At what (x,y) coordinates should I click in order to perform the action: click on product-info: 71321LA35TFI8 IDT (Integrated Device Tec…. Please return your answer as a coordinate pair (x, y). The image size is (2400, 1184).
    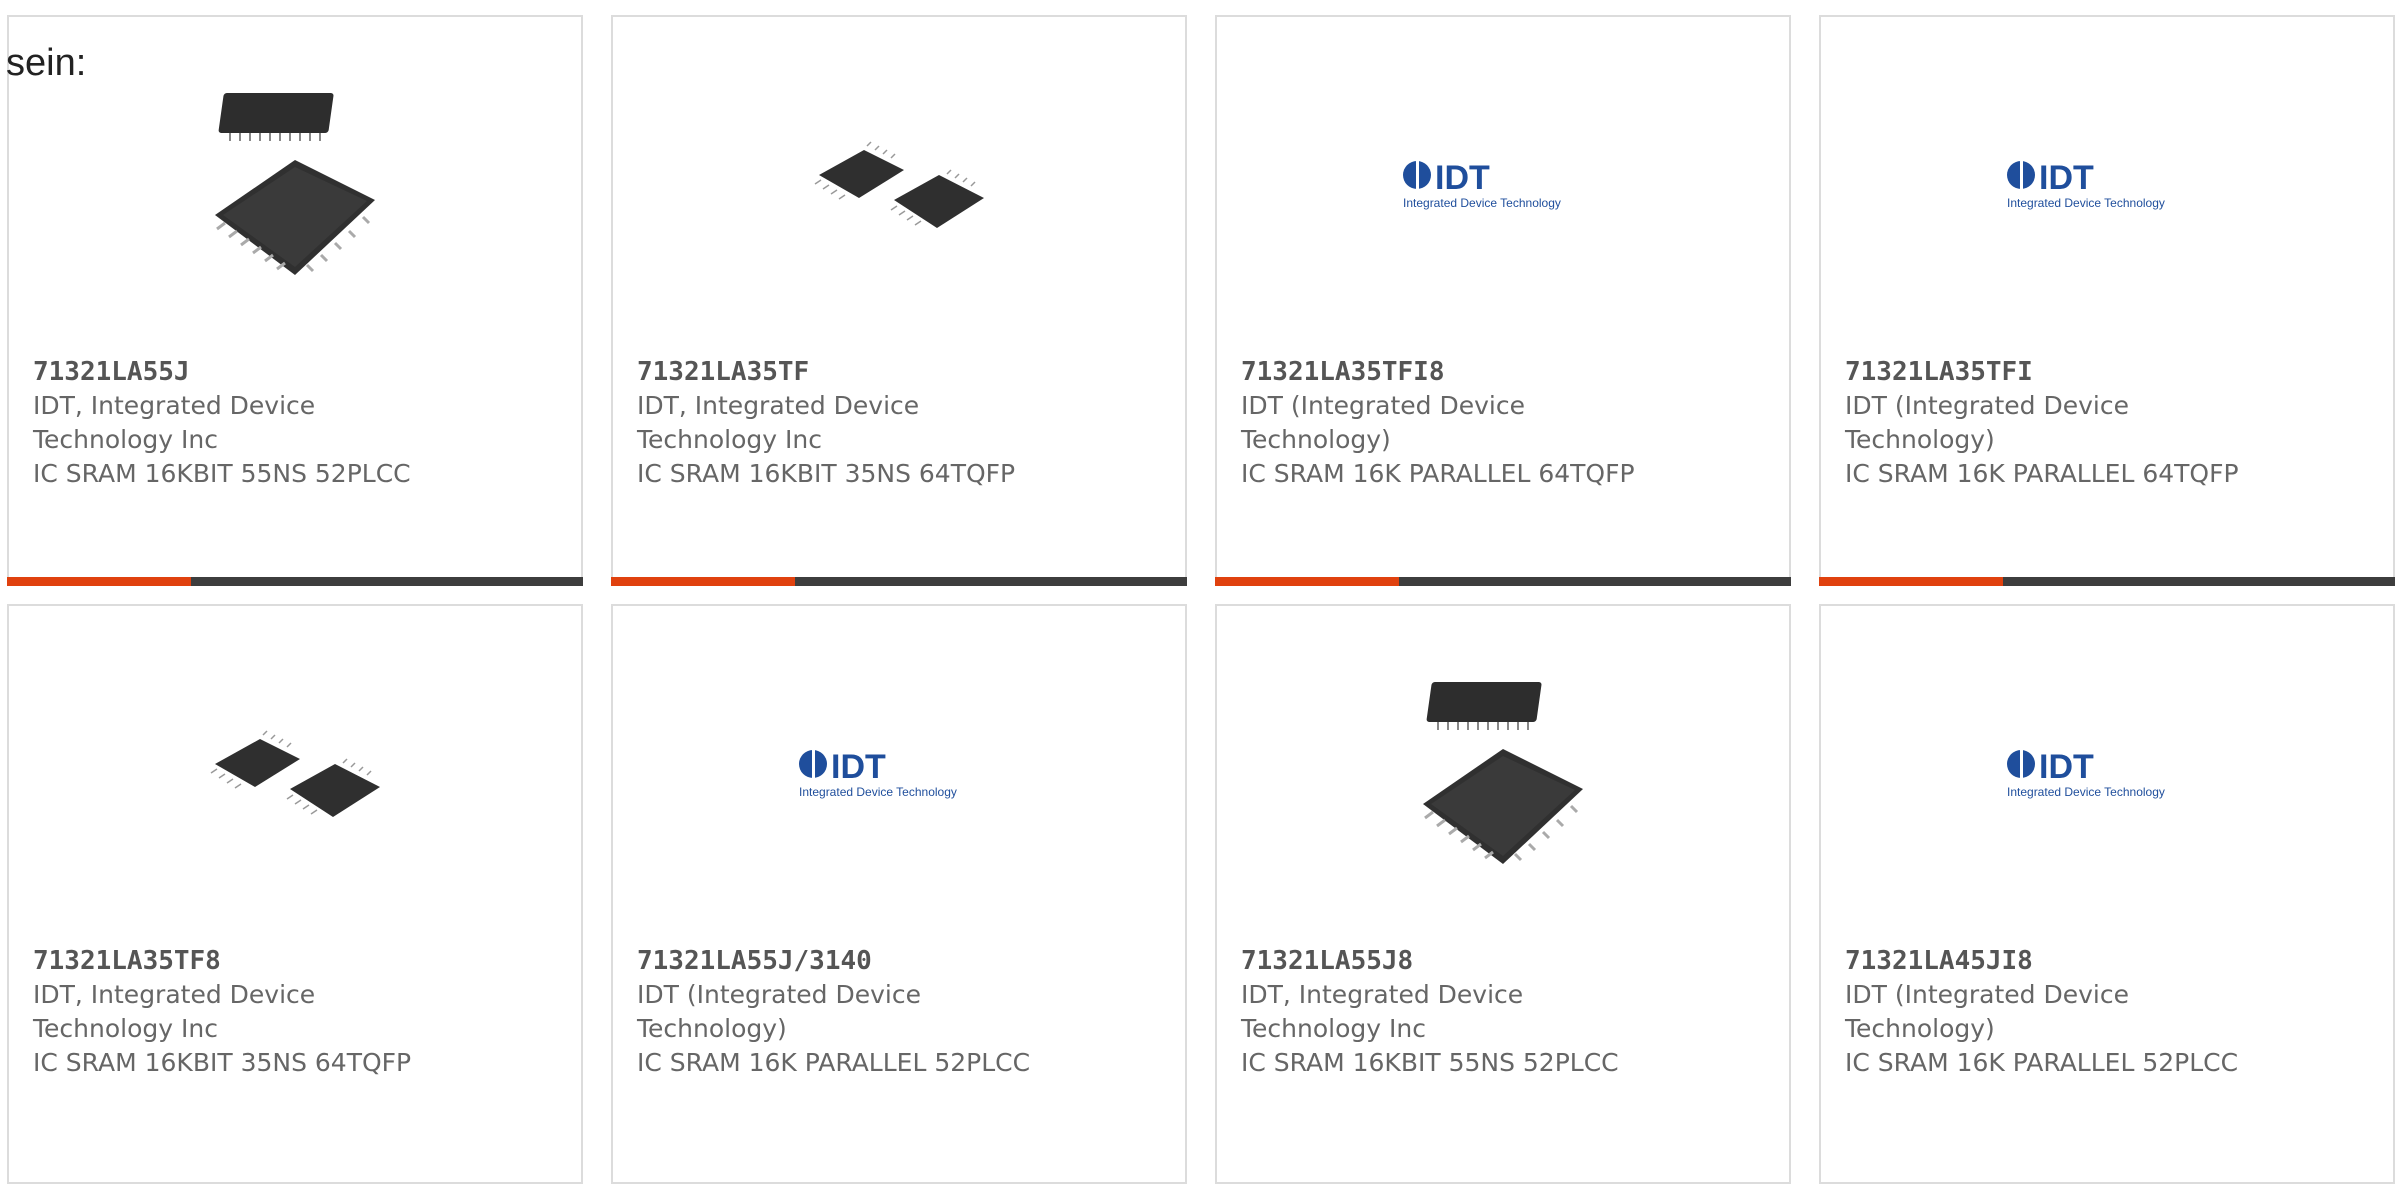
    Looking at the image, I should click on (1506, 423).